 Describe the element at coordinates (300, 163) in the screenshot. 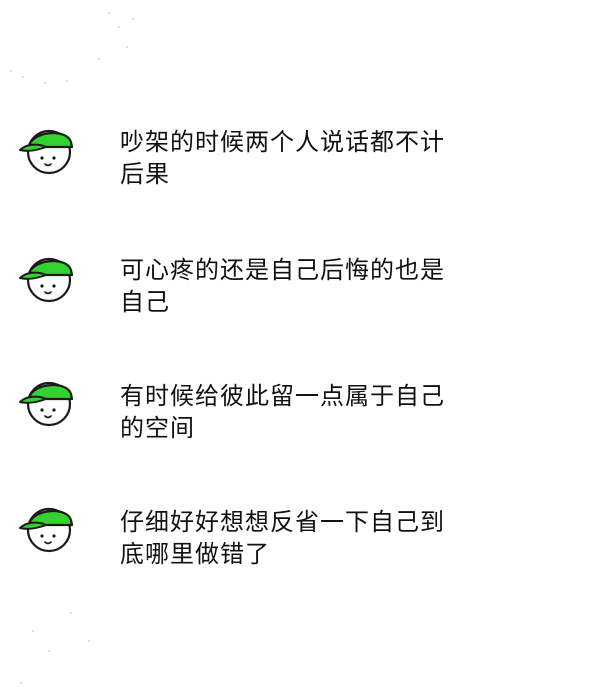

I see `list-item: 吵架的时候两个人说话都不计 后果` at that location.